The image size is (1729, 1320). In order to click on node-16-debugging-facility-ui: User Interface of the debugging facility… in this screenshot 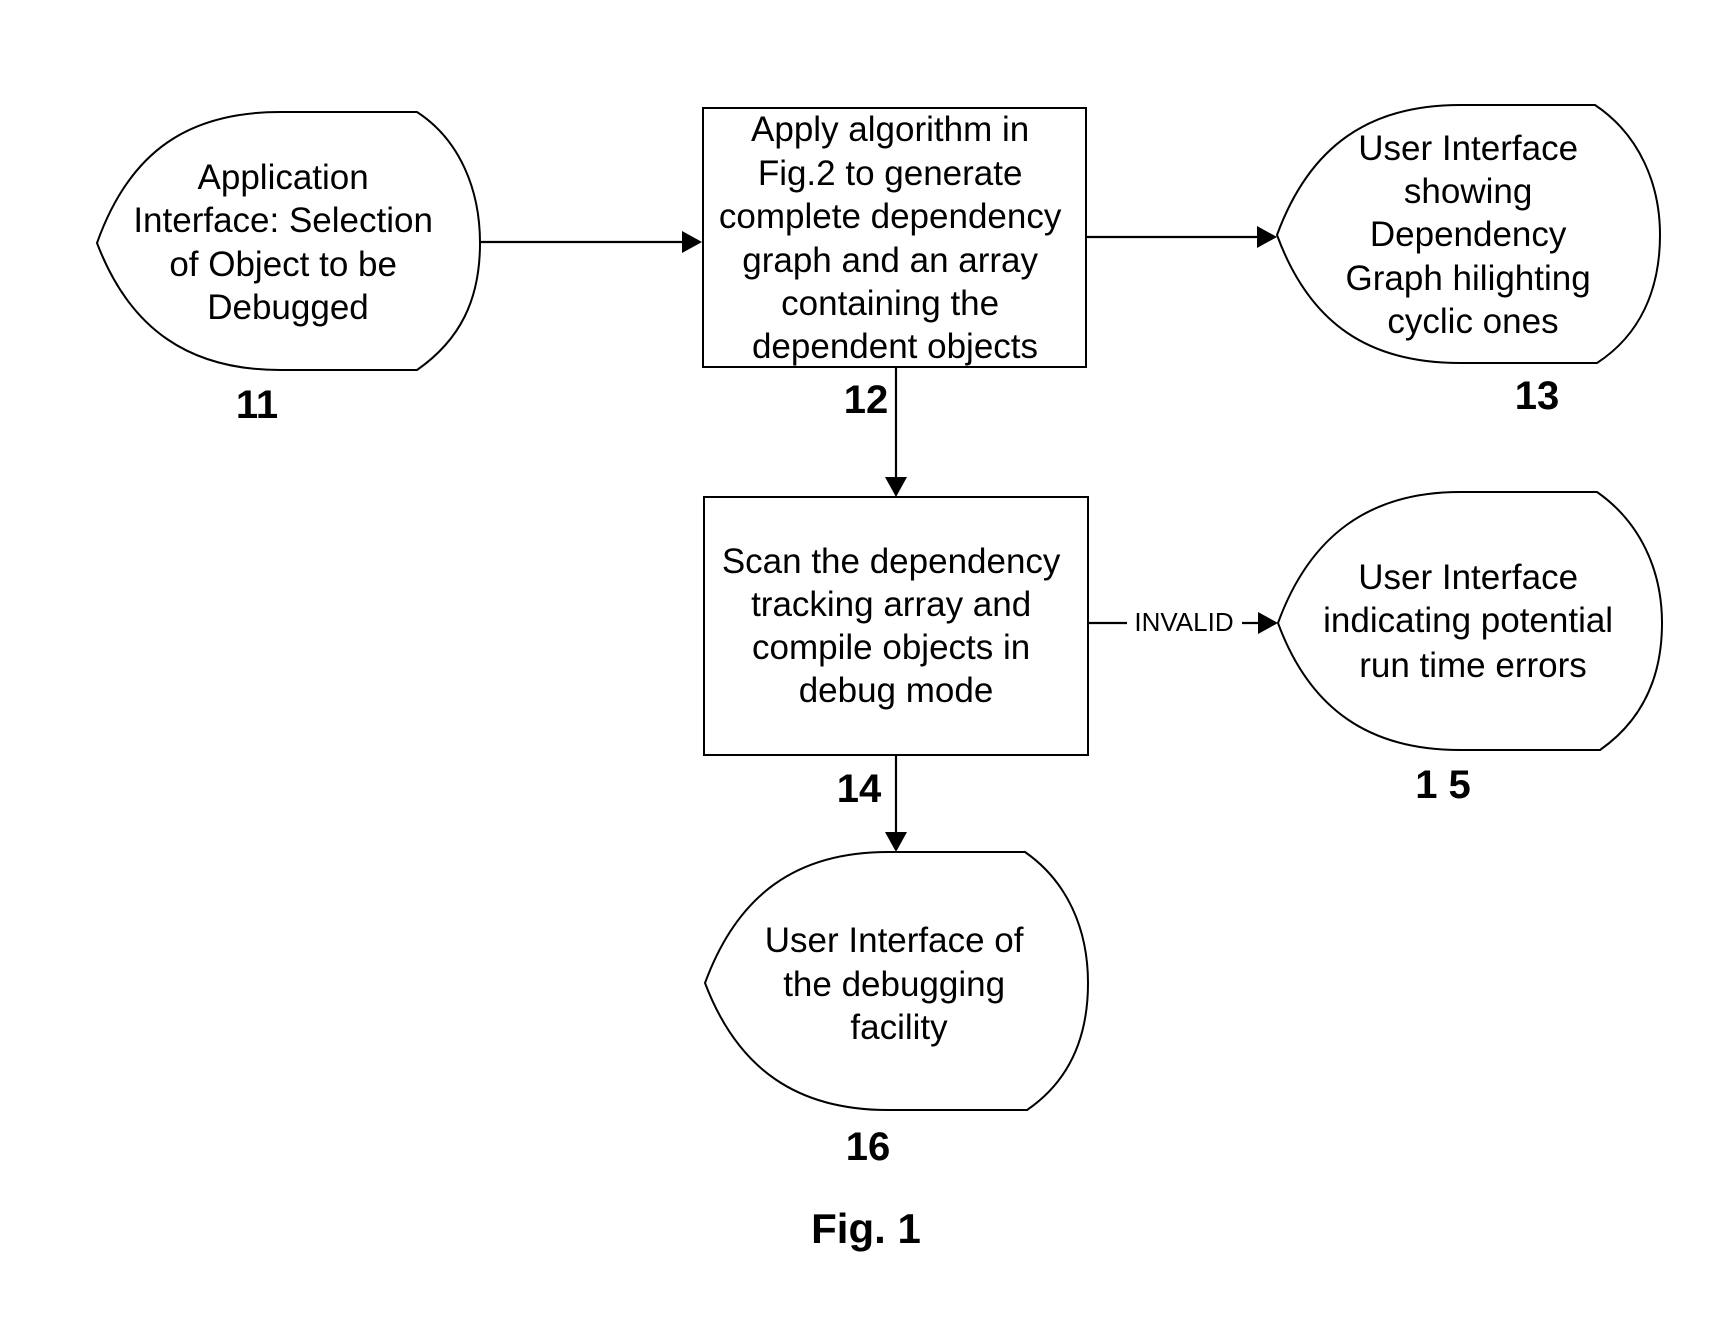, I will do `click(896, 1010)`.